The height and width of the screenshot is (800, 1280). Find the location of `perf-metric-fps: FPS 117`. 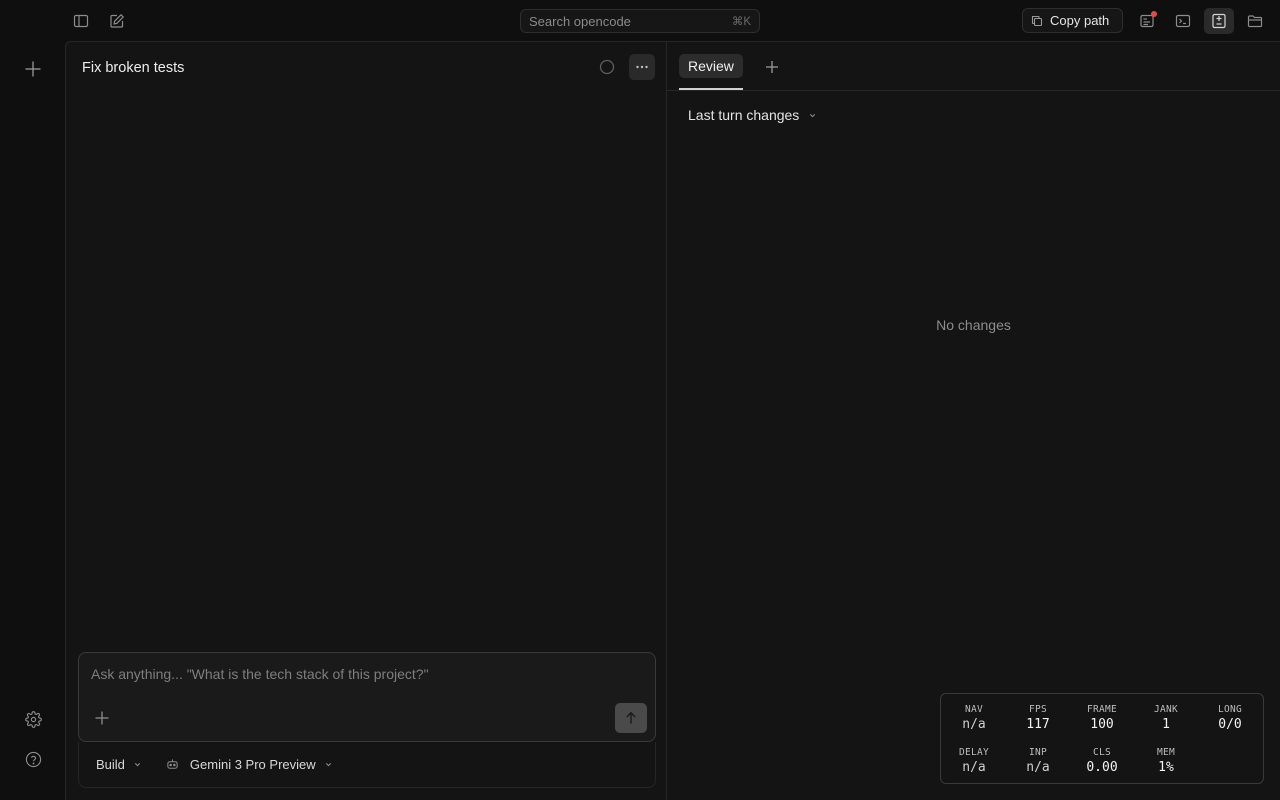

perf-metric-fps: FPS 117 is located at coordinates (1038, 718).